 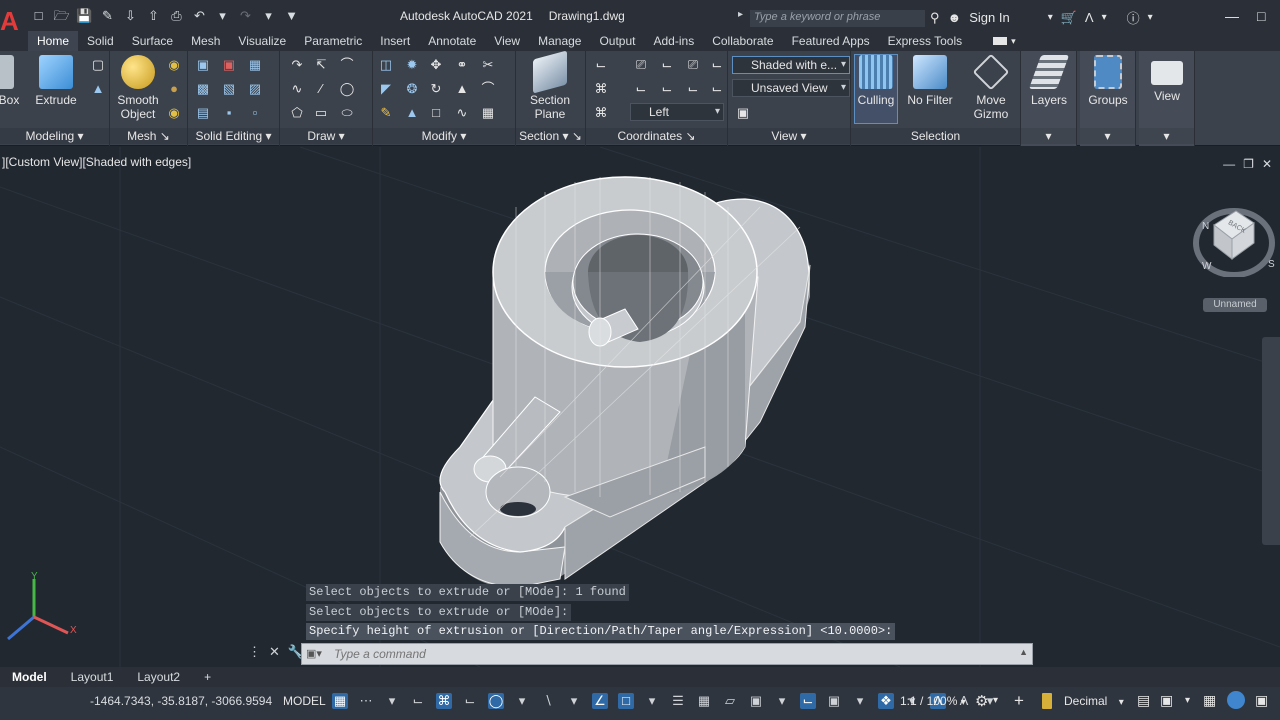 What do you see at coordinates (600, 701) in the screenshot?
I see `object-snap-tracking-icon: ∠` at bounding box center [600, 701].